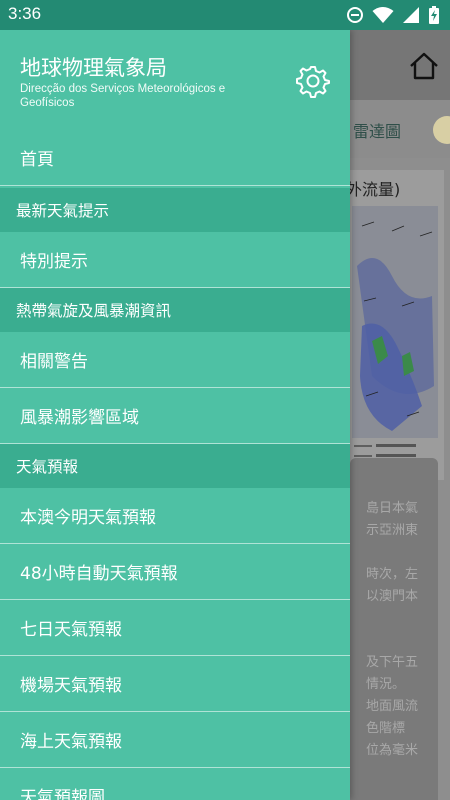  I want to click on settings-gear-icon, so click(313, 81).